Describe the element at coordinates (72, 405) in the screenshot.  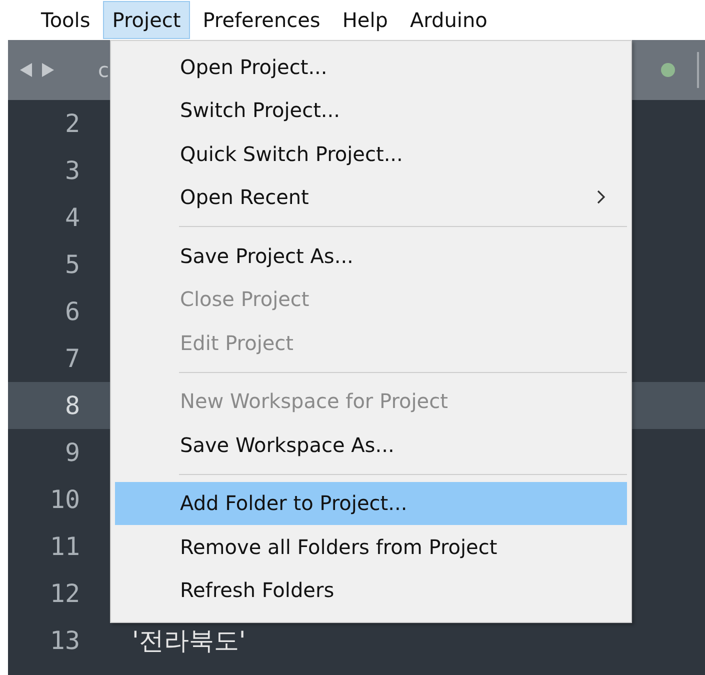
I see `line-number: 8` at that location.